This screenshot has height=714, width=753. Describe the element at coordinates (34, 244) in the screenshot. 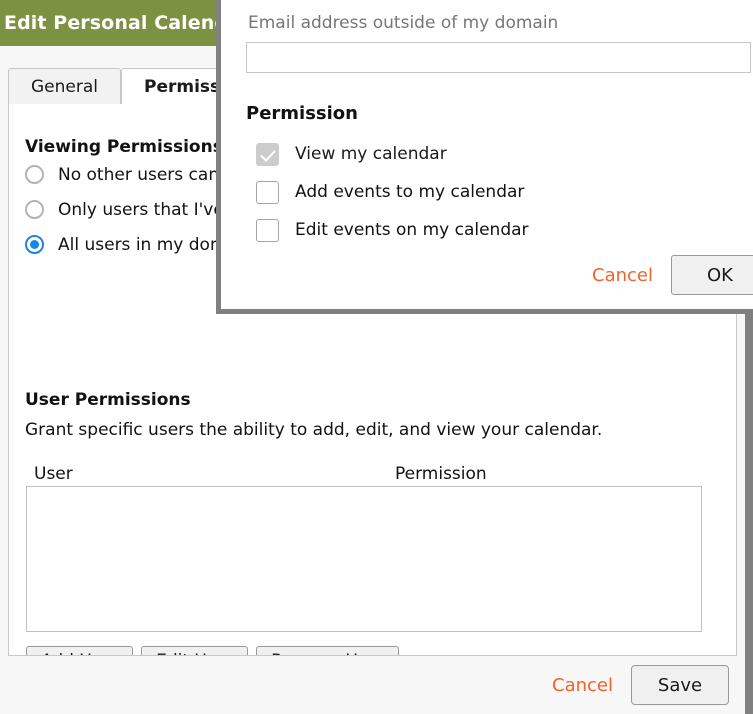

I see `radio-icon-selected` at that location.